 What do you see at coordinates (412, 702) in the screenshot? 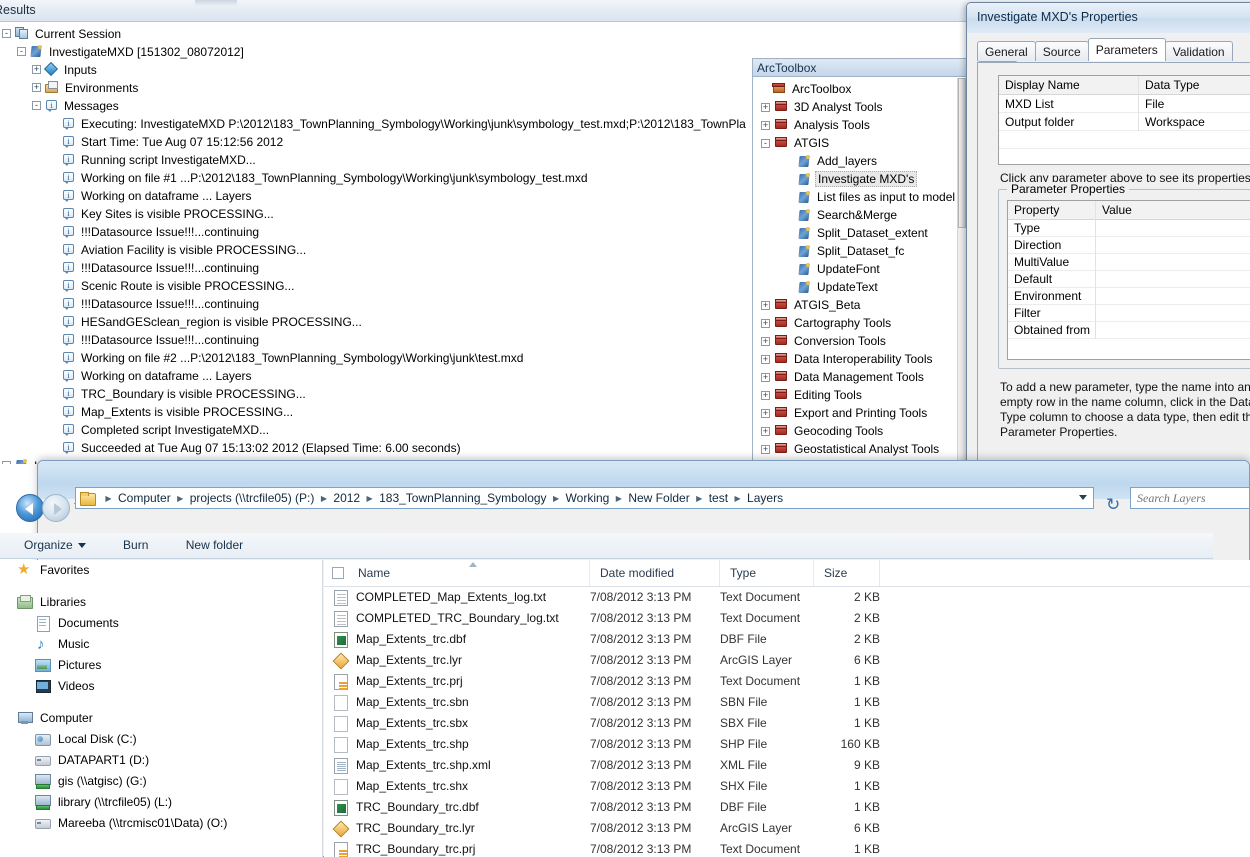
I see `file-name: Map_Extents_trc.sbn` at bounding box center [412, 702].